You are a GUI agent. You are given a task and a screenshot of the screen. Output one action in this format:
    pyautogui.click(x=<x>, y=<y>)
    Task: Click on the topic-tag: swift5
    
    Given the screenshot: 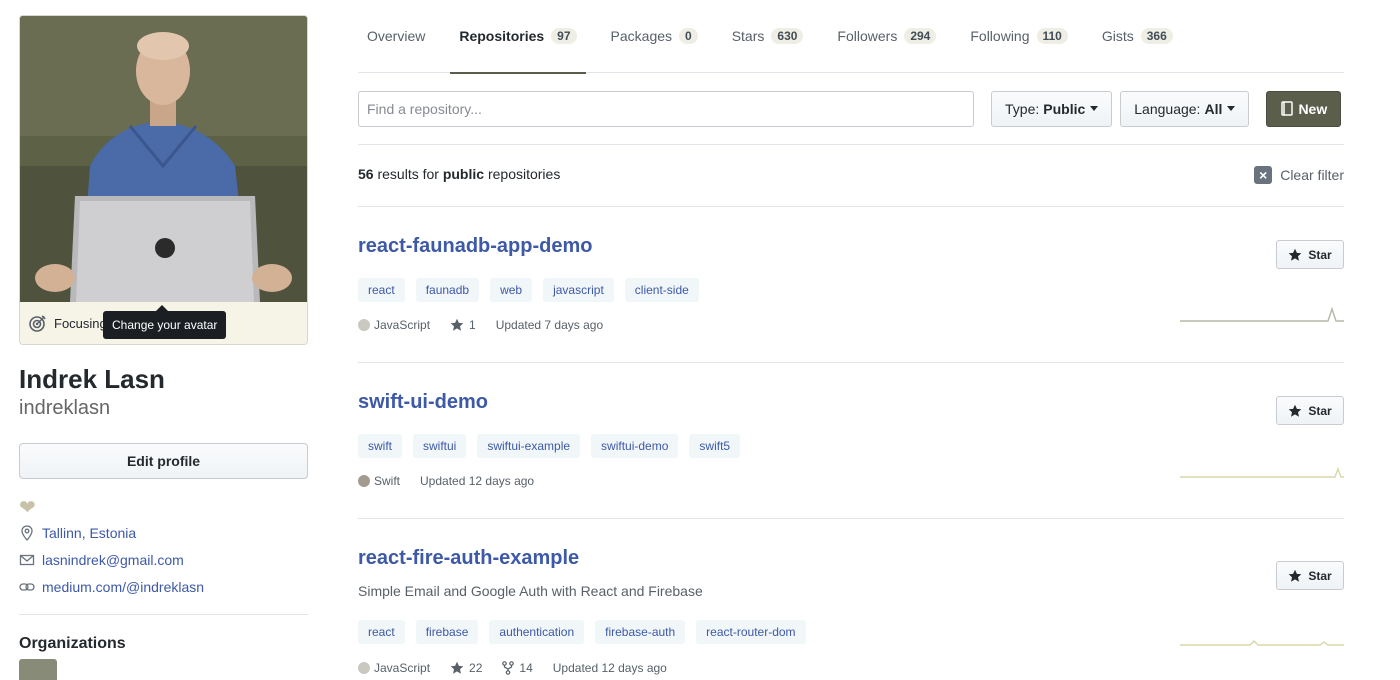 What is the action you would take?
    pyautogui.click(x=715, y=446)
    